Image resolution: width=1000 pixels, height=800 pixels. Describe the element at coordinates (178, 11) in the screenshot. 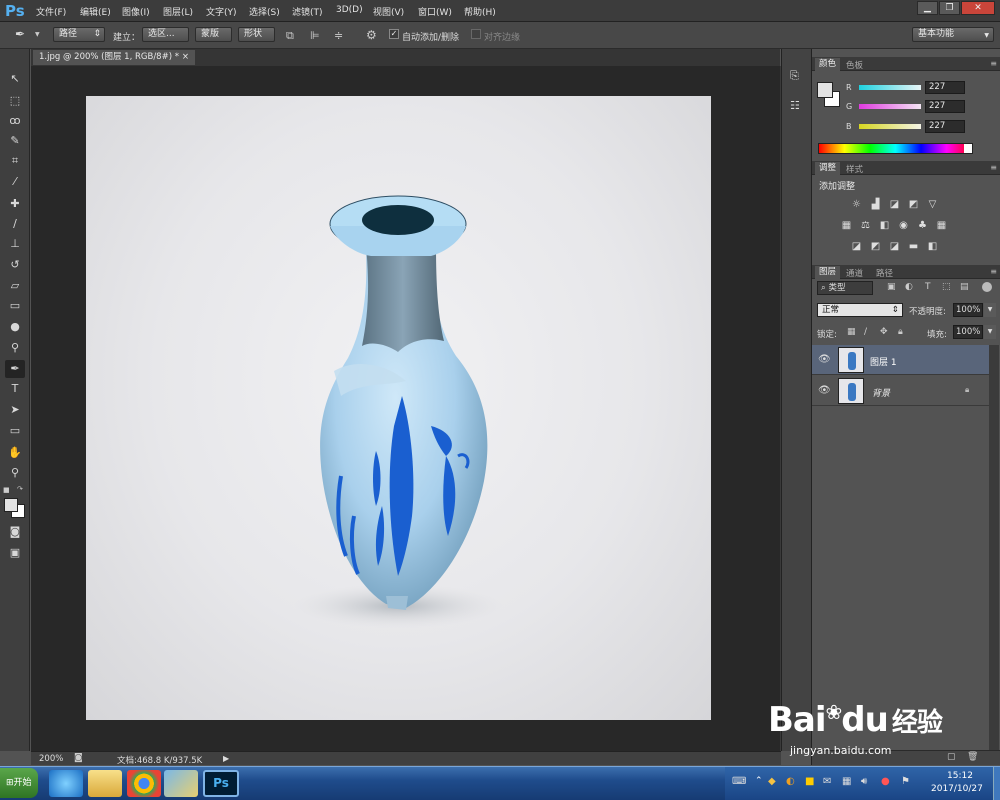

I see `menu-layer: 图层(L)` at that location.